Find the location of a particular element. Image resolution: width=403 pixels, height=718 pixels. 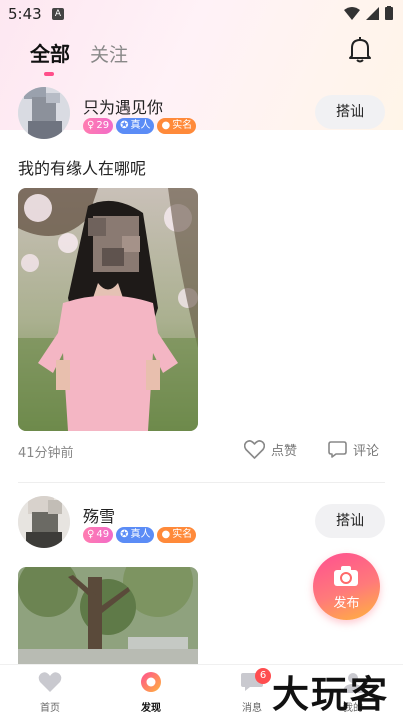

heart-outline-icon is located at coordinates (254, 449).